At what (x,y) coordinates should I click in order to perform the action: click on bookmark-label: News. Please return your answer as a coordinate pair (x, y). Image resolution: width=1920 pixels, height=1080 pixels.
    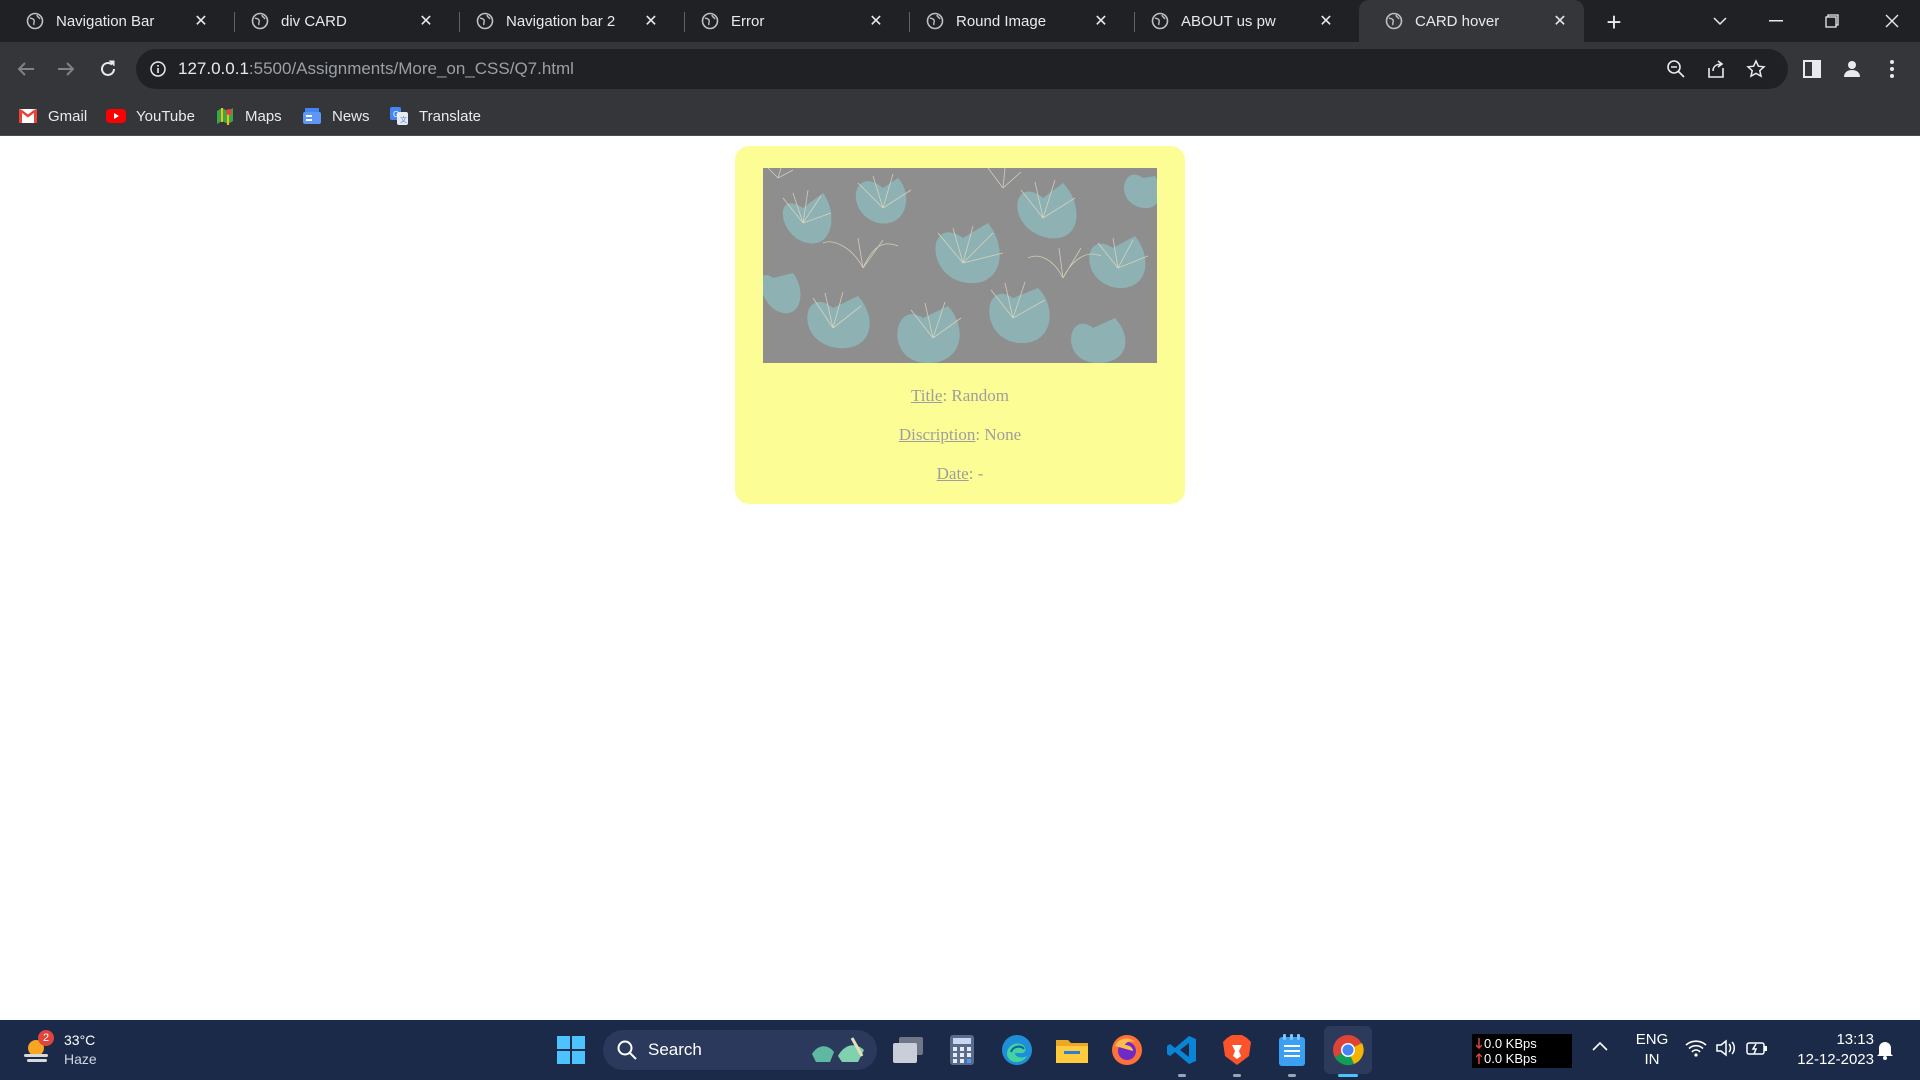
    Looking at the image, I should click on (351, 116).